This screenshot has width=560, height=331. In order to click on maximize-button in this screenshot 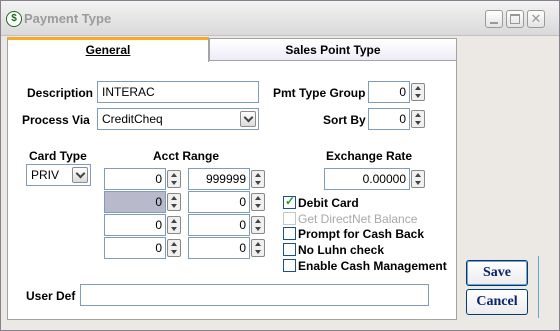, I will do `click(515, 19)`.